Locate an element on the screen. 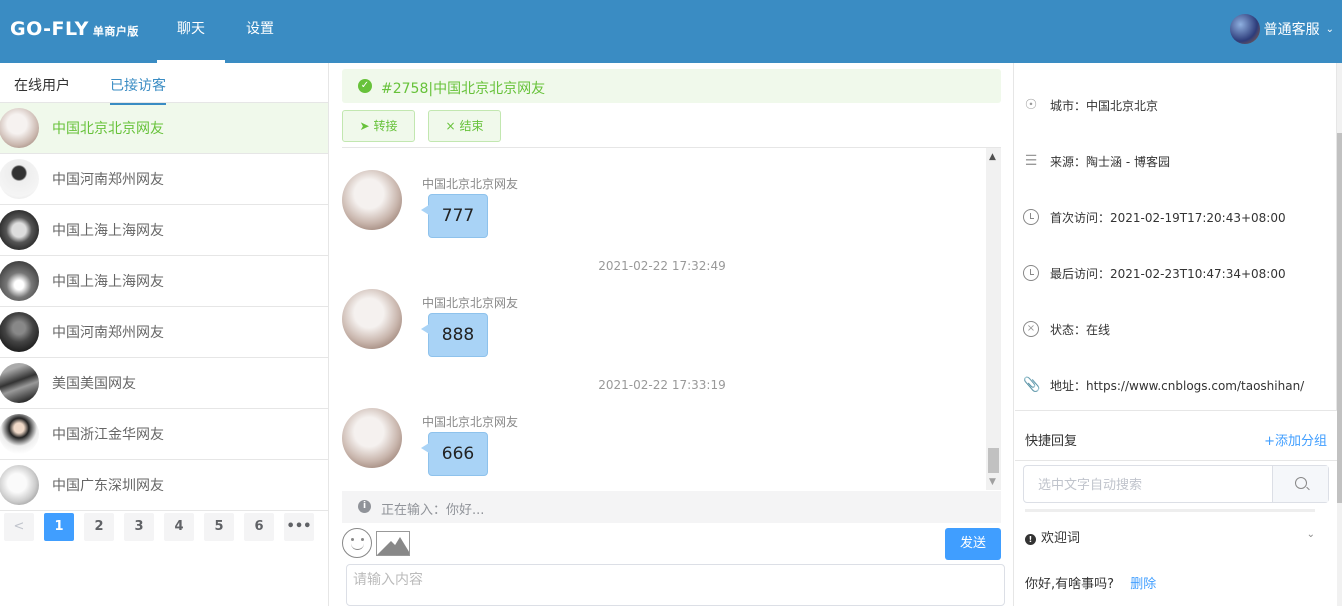 The height and width of the screenshot is (606, 1342). nav-chat: 聊天 is located at coordinates (191, 31).